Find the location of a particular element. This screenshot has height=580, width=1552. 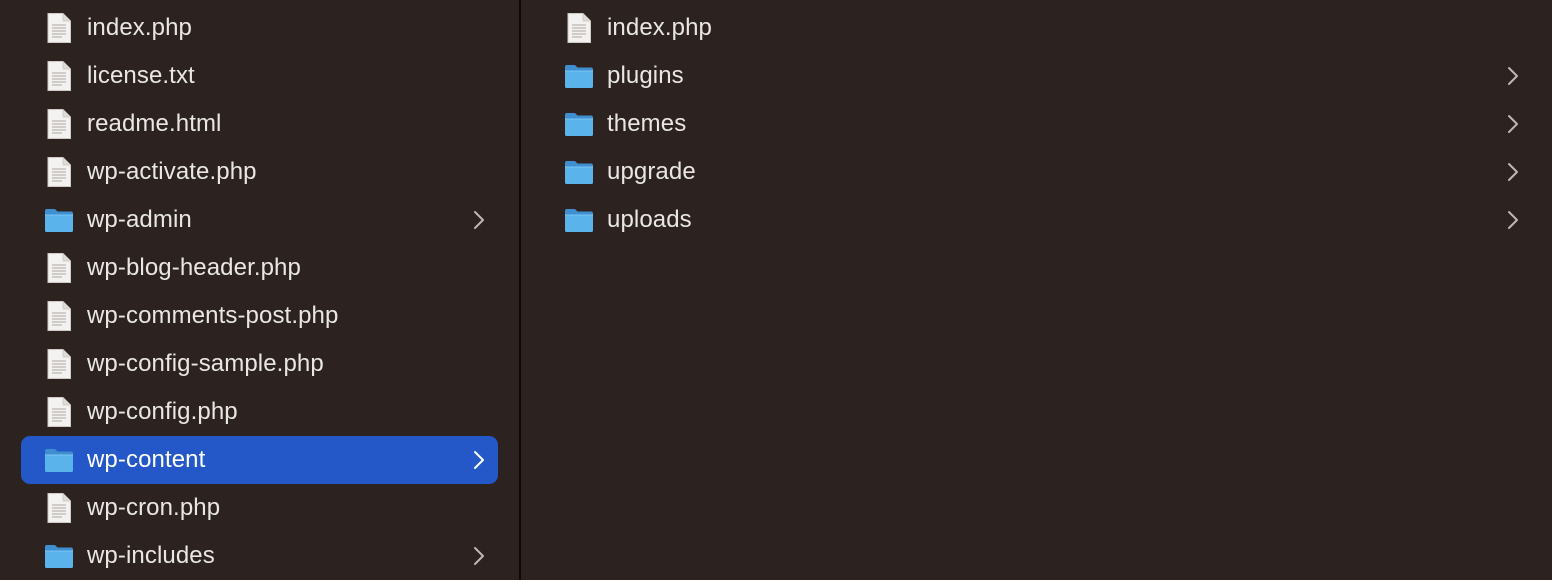

folder-row-plugins: plugins is located at coordinates (1036, 76).